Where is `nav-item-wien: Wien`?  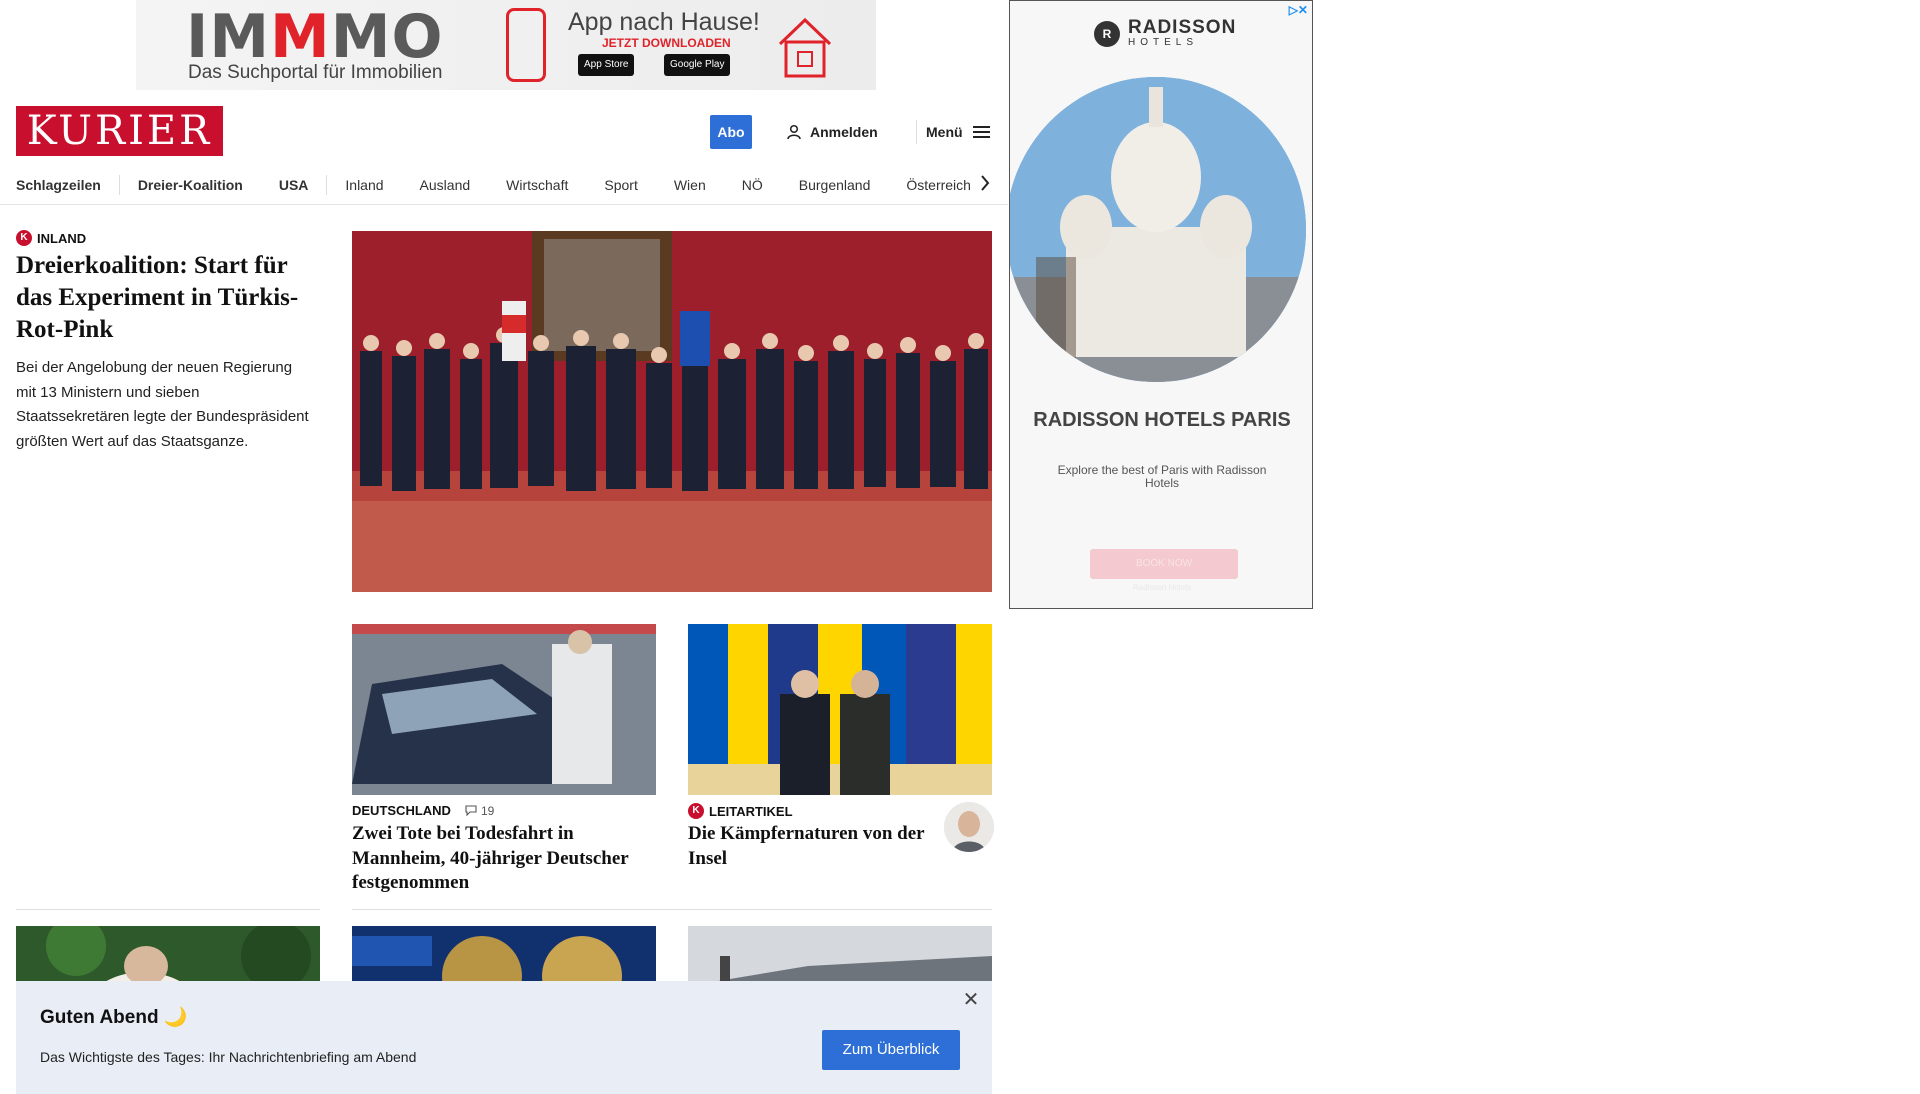
nav-item-wien: Wien is located at coordinates (690, 185).